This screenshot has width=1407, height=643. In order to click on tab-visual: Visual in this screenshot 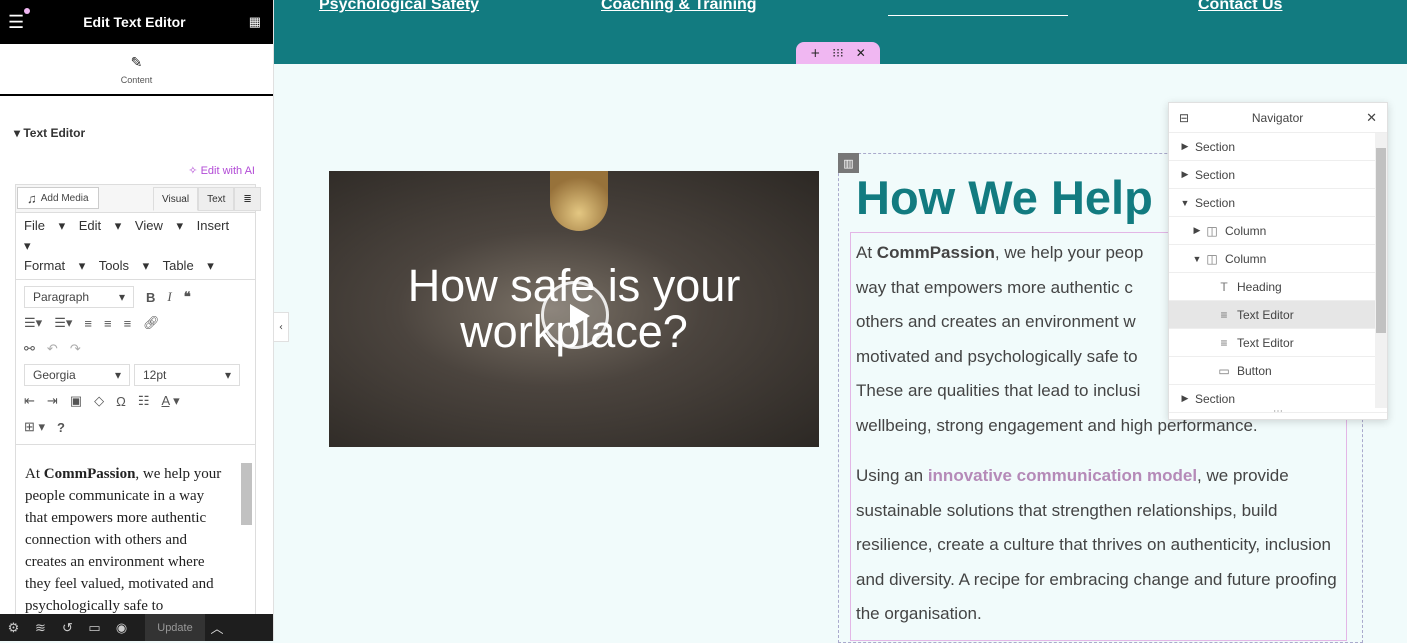, I will do `click(176, 199)`.